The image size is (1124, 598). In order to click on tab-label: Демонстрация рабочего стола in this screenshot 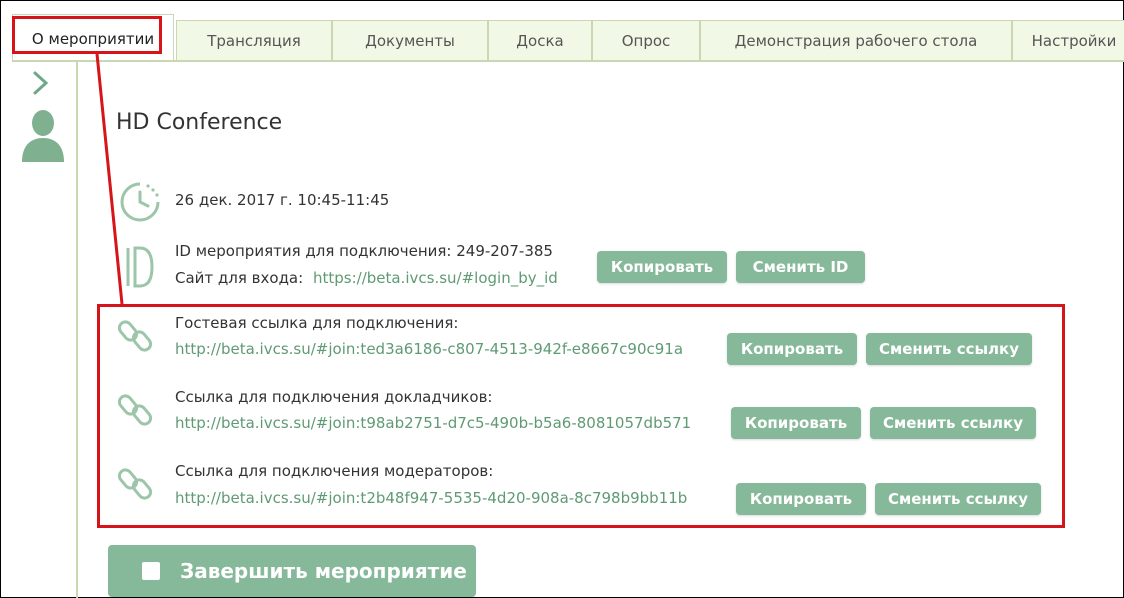, I will do `click(856, 40)`.